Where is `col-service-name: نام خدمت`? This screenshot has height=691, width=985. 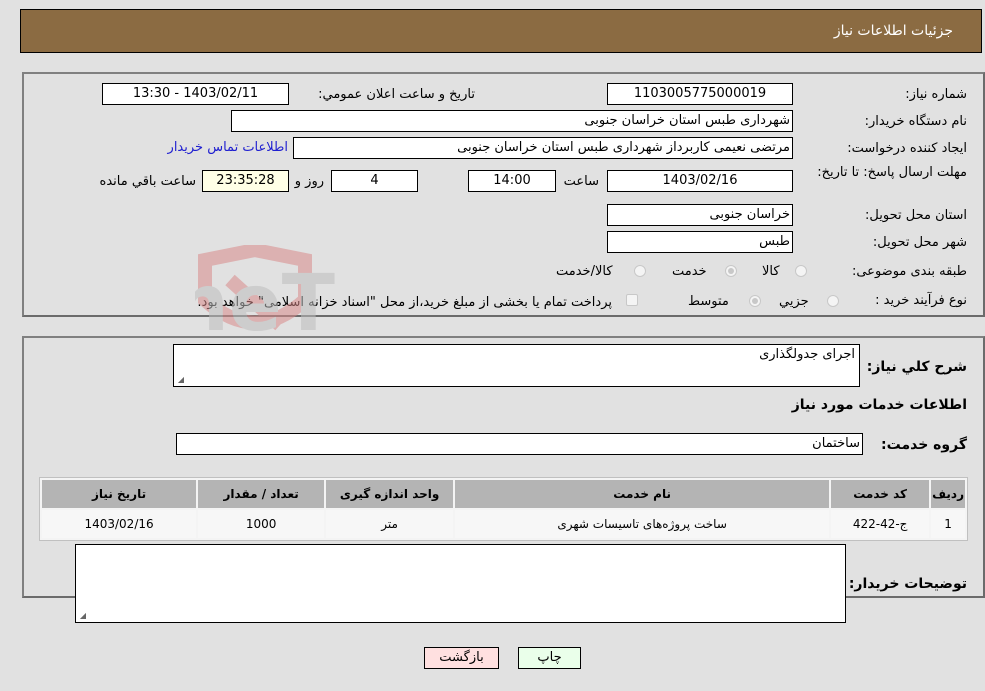
col-service-name: نام خدمت is located at coordinates (642, 494).